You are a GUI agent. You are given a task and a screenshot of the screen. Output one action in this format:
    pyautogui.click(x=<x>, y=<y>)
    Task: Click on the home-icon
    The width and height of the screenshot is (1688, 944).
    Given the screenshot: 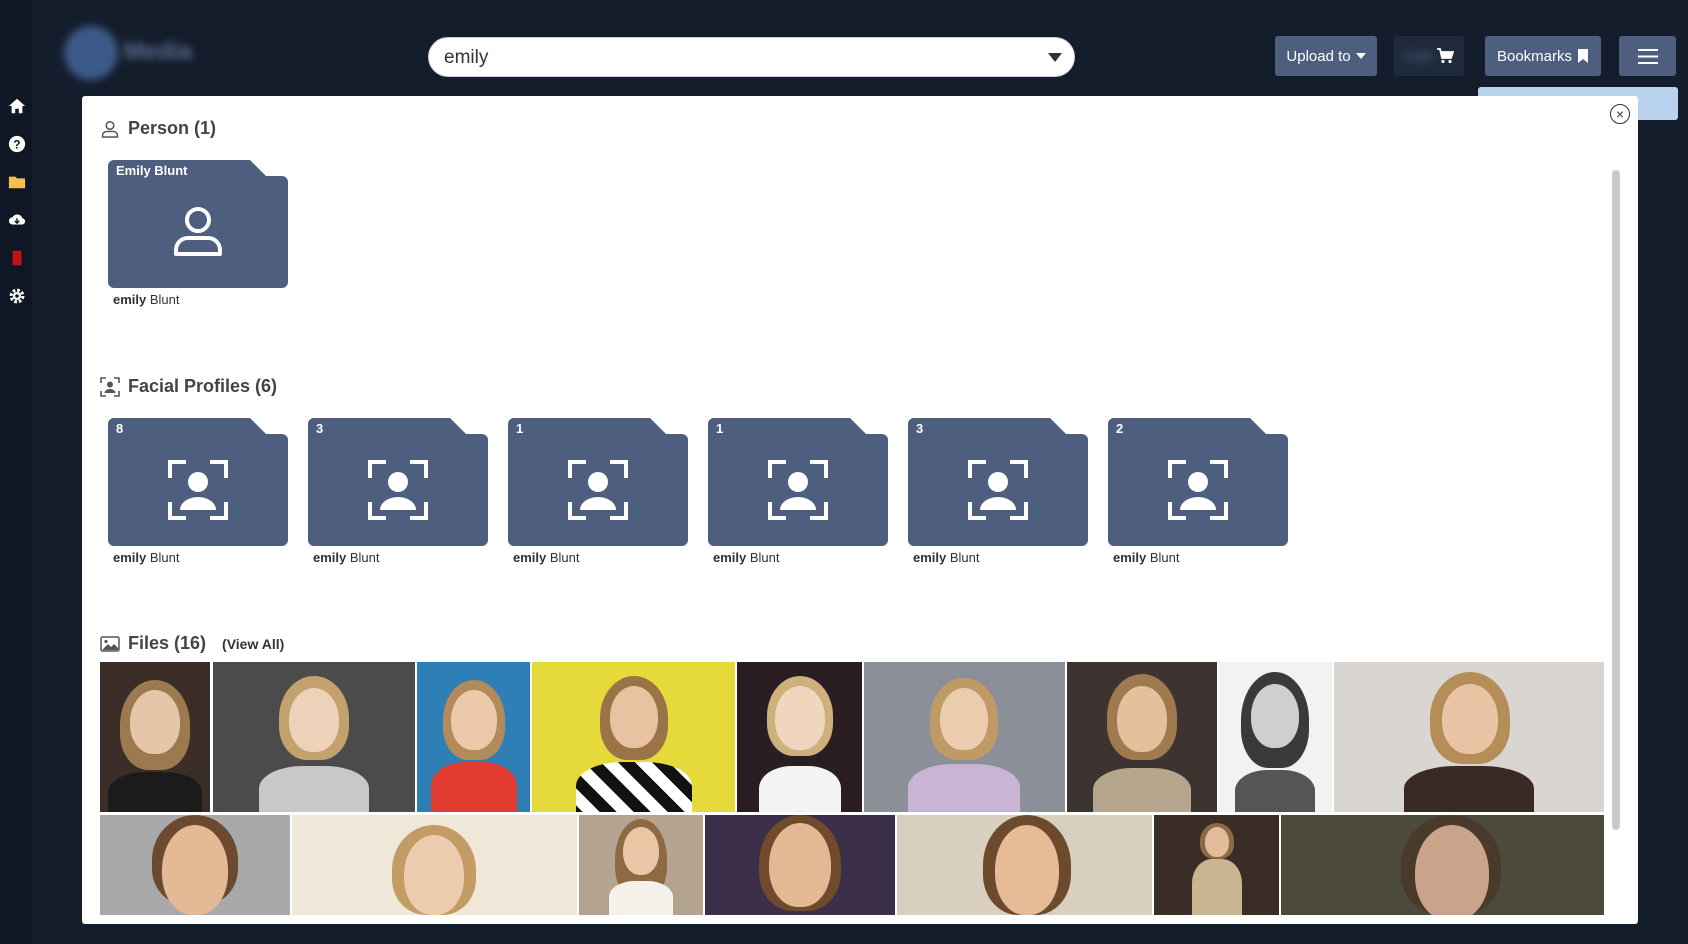 What is the action you would take?
    pyautogui.click(x=17, y=106)
    